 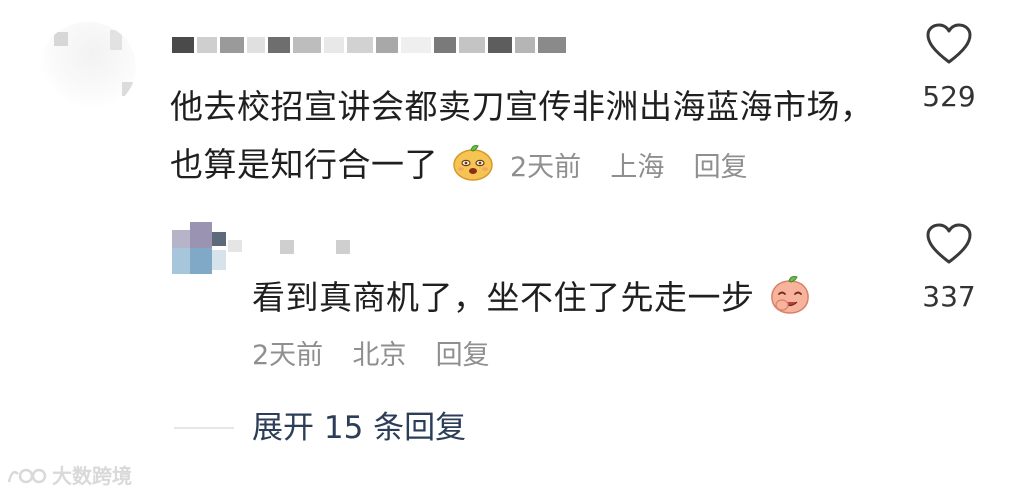 I want to click on expand-divider, so click(x=204, y=428).